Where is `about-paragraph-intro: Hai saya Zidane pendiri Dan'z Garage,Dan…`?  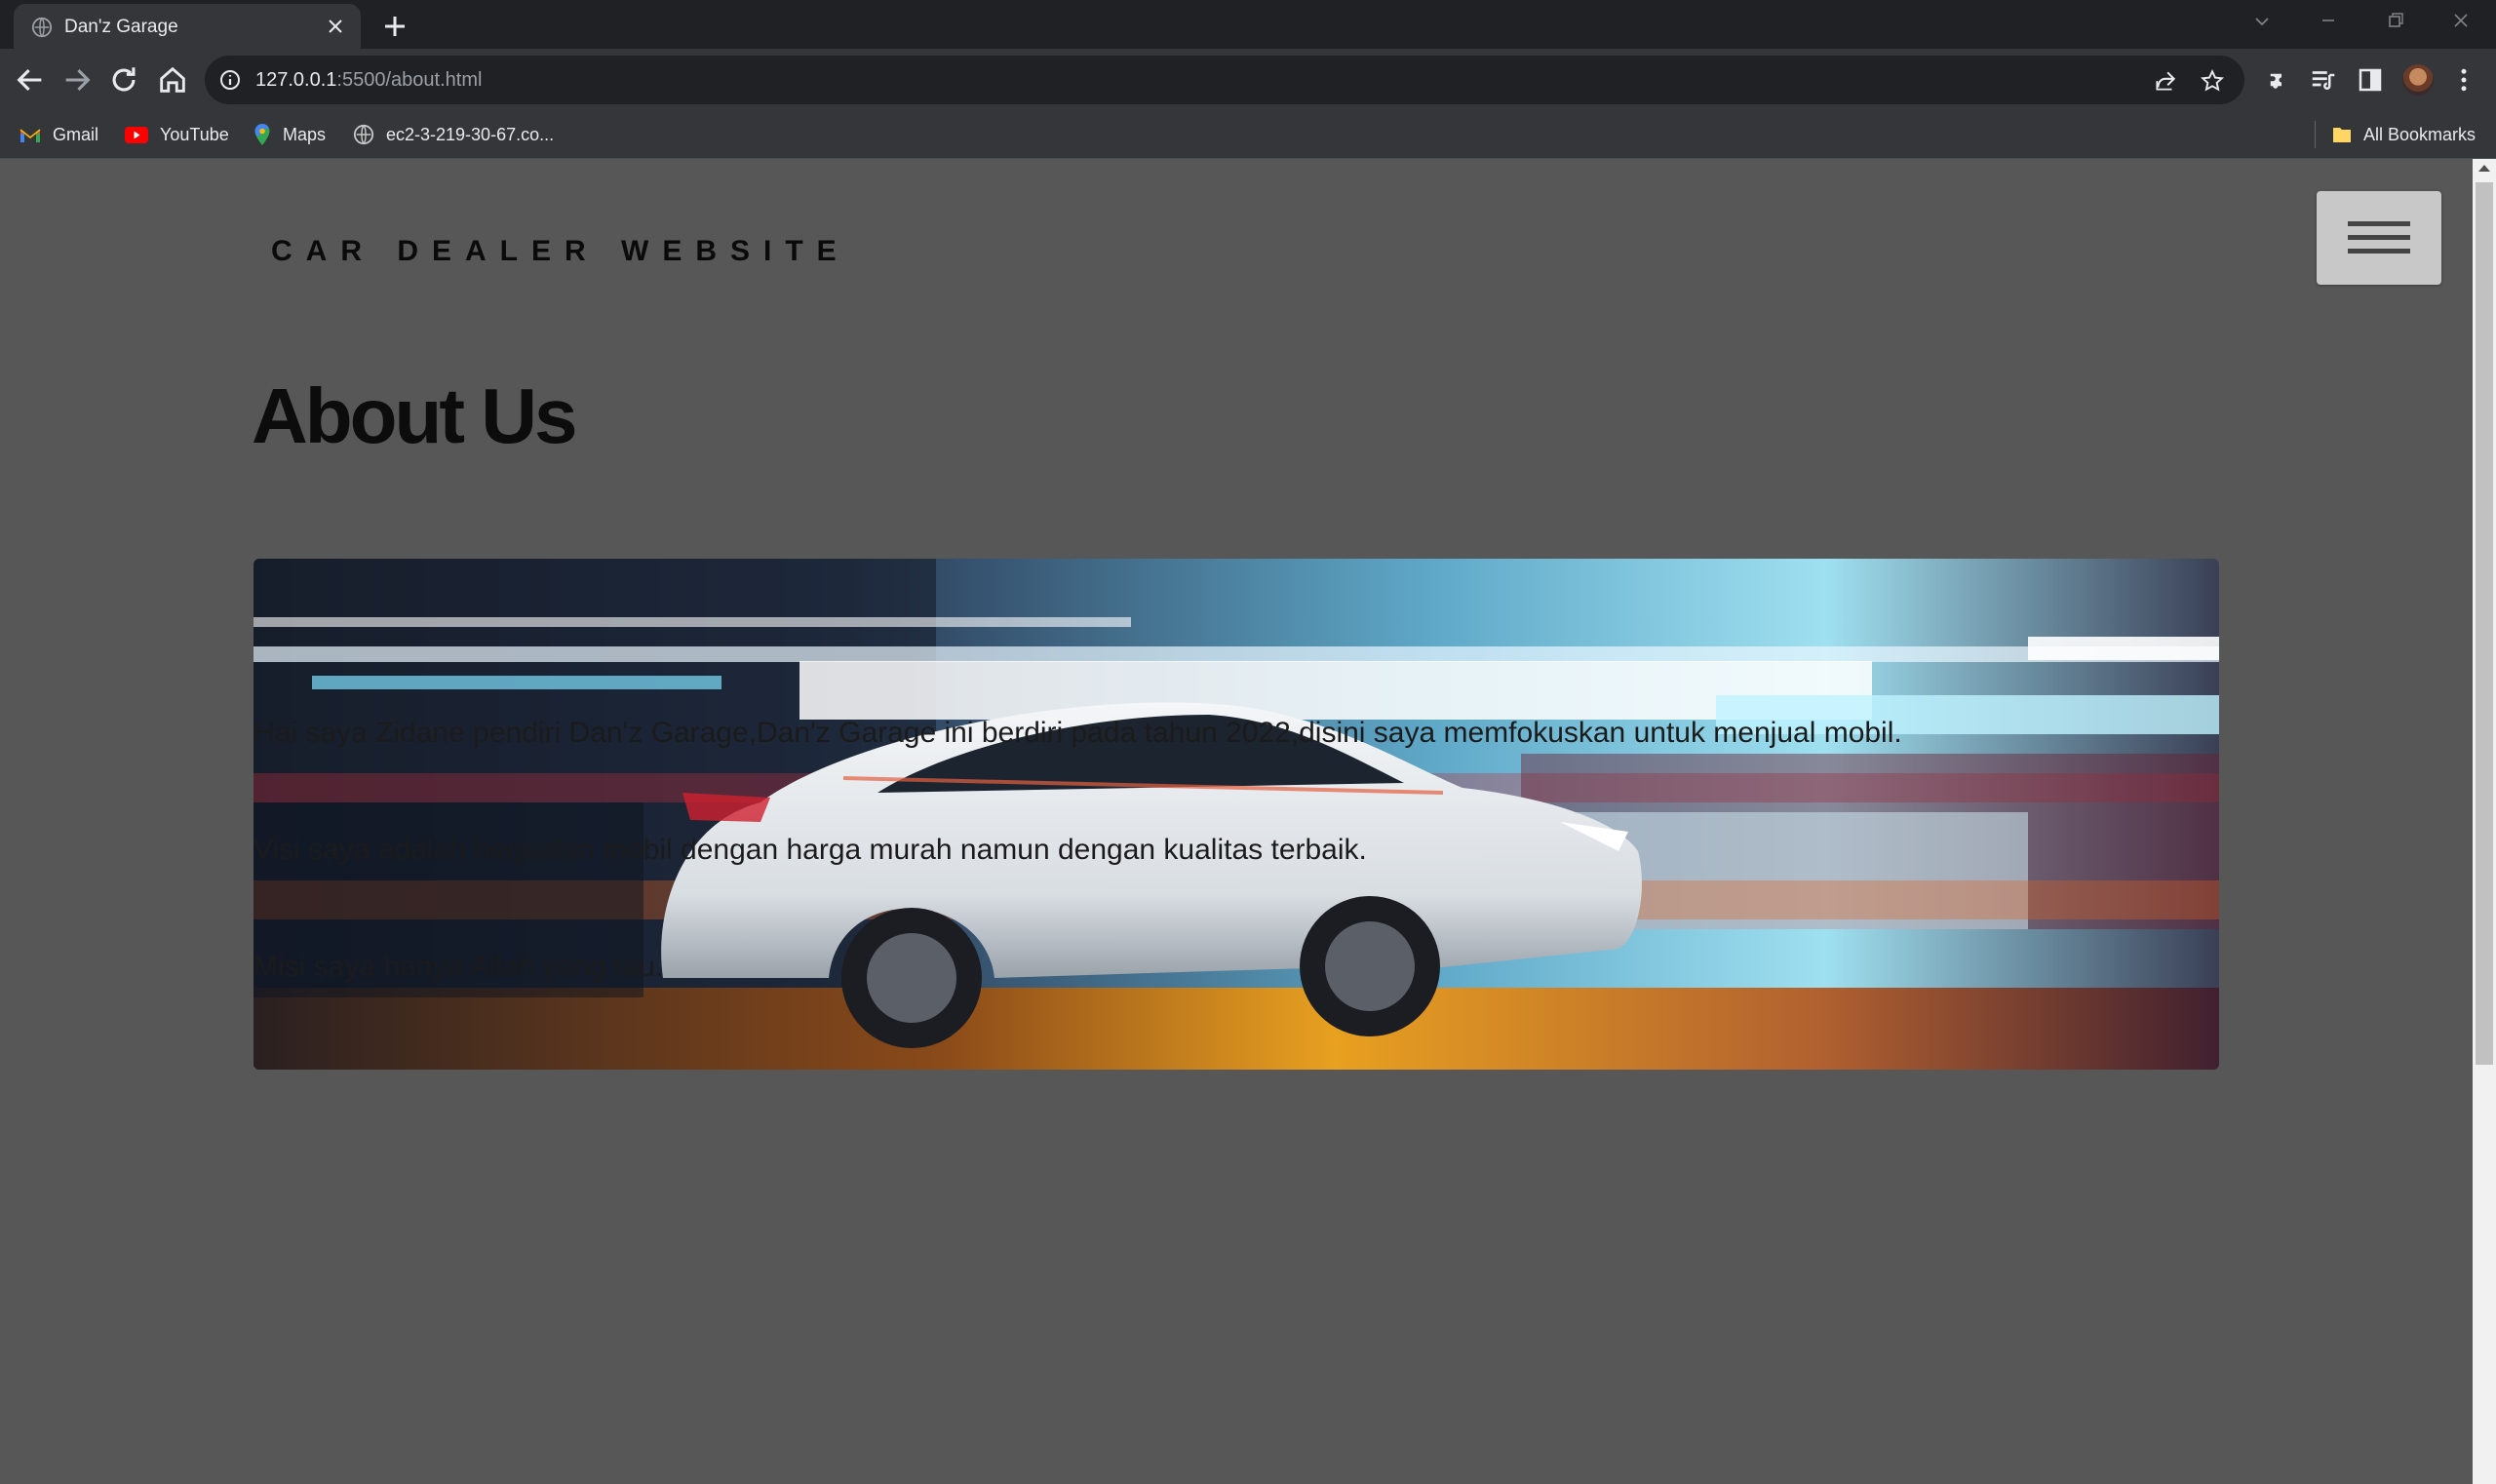 about-paragraph-intro: Hai saya Zidane pendiri Dan'z Garage,Dan… is located at coordinates (1078, 733).